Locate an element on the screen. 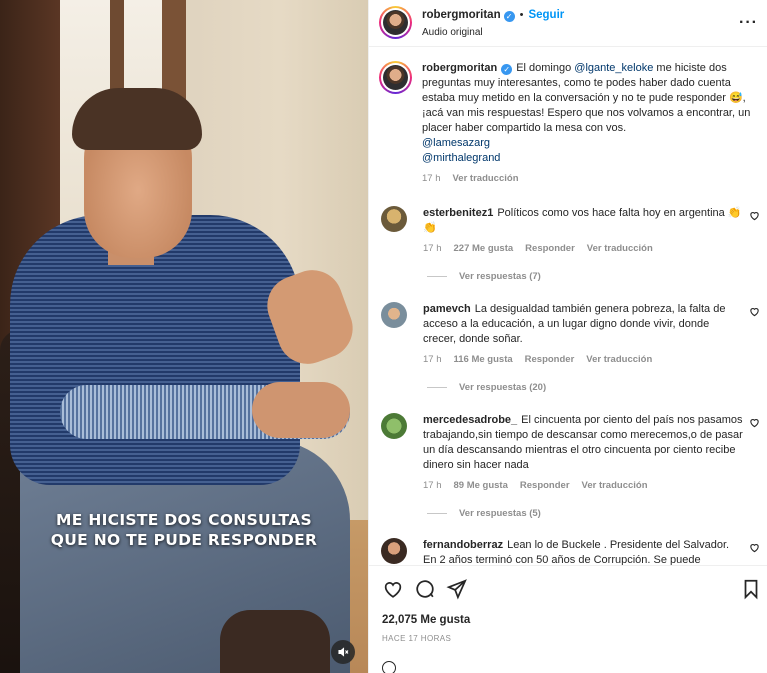 The image size is (767, 673). mention-link: @lamesazarg is located at coordinates (456, 143).